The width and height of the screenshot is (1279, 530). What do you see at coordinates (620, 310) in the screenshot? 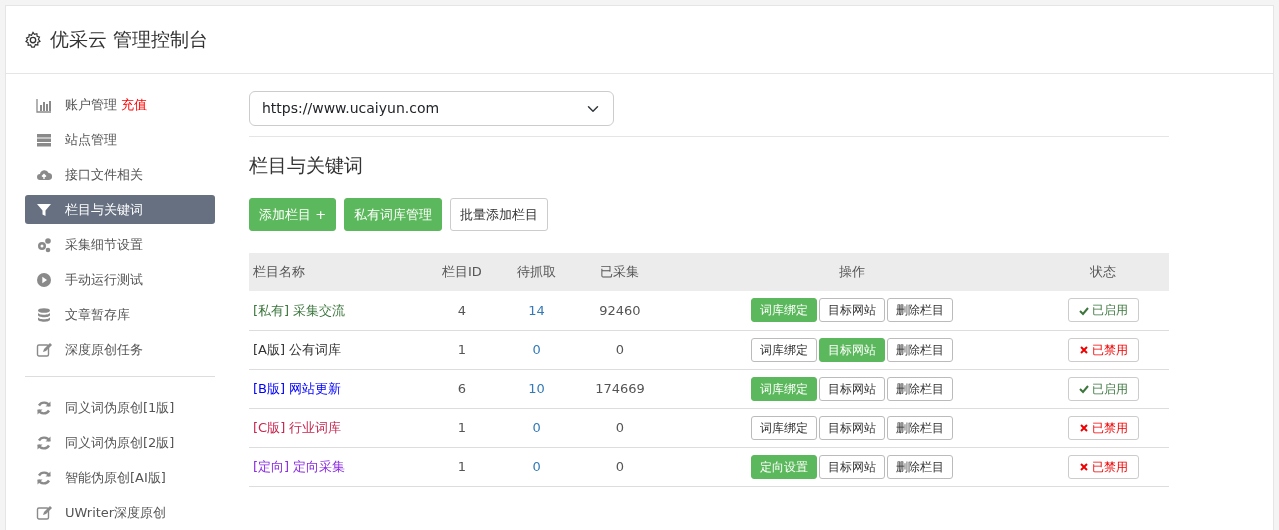
I see `collected-count: 92460` at bounding box center [620, 310].